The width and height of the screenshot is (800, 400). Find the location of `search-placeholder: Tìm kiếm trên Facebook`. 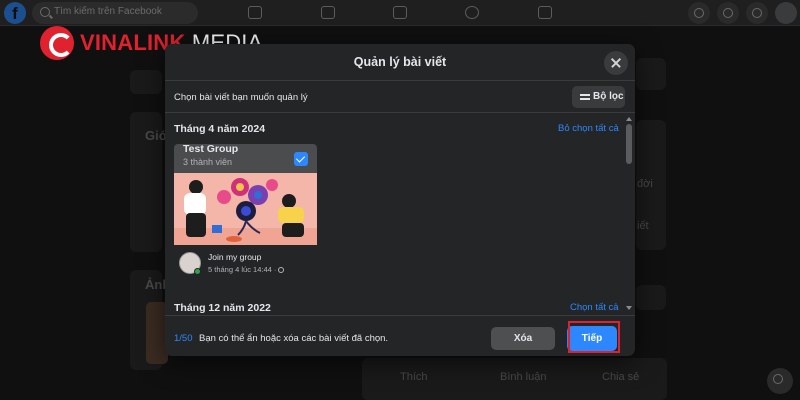

search-placeholder: Tìm kiếm trên Facebook is located at coordinates (108, 11).